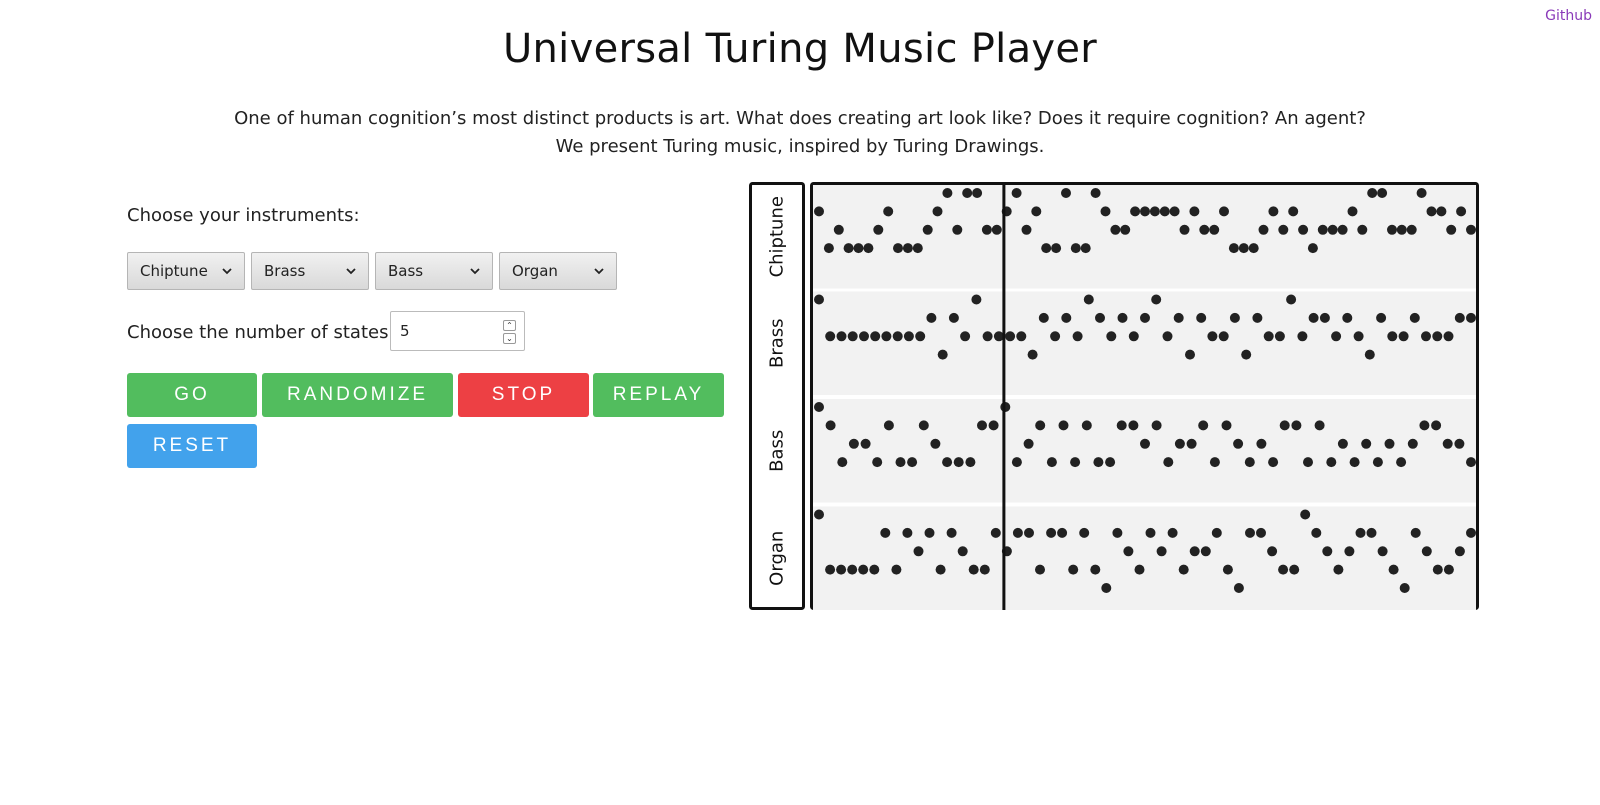  What do you see at coordinates (192, 395) in the screenshot?
I see `go-button: GO` at bounding box center [192, 395].